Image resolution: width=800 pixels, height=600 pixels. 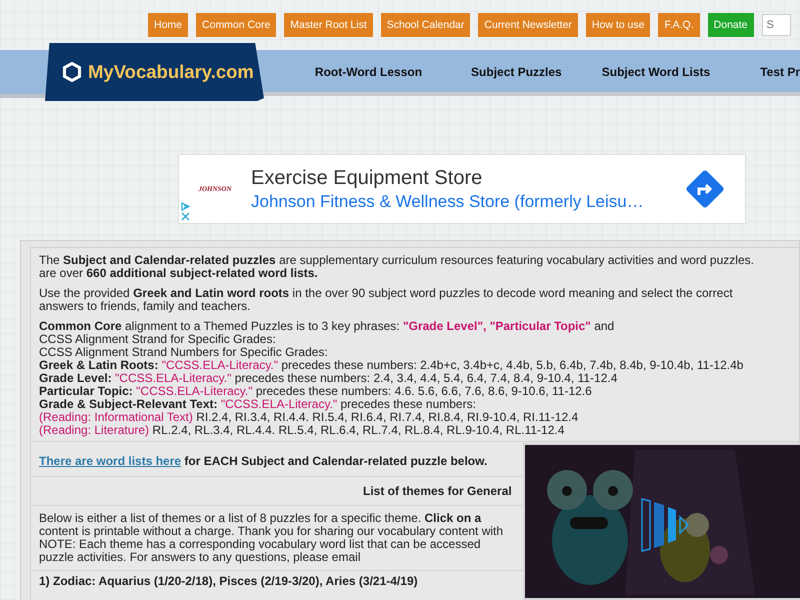 What do you see at coordinates (437, 491) in the screenshot?
I see `section-heading: List of themes for General` at bounding box center [437, 491].